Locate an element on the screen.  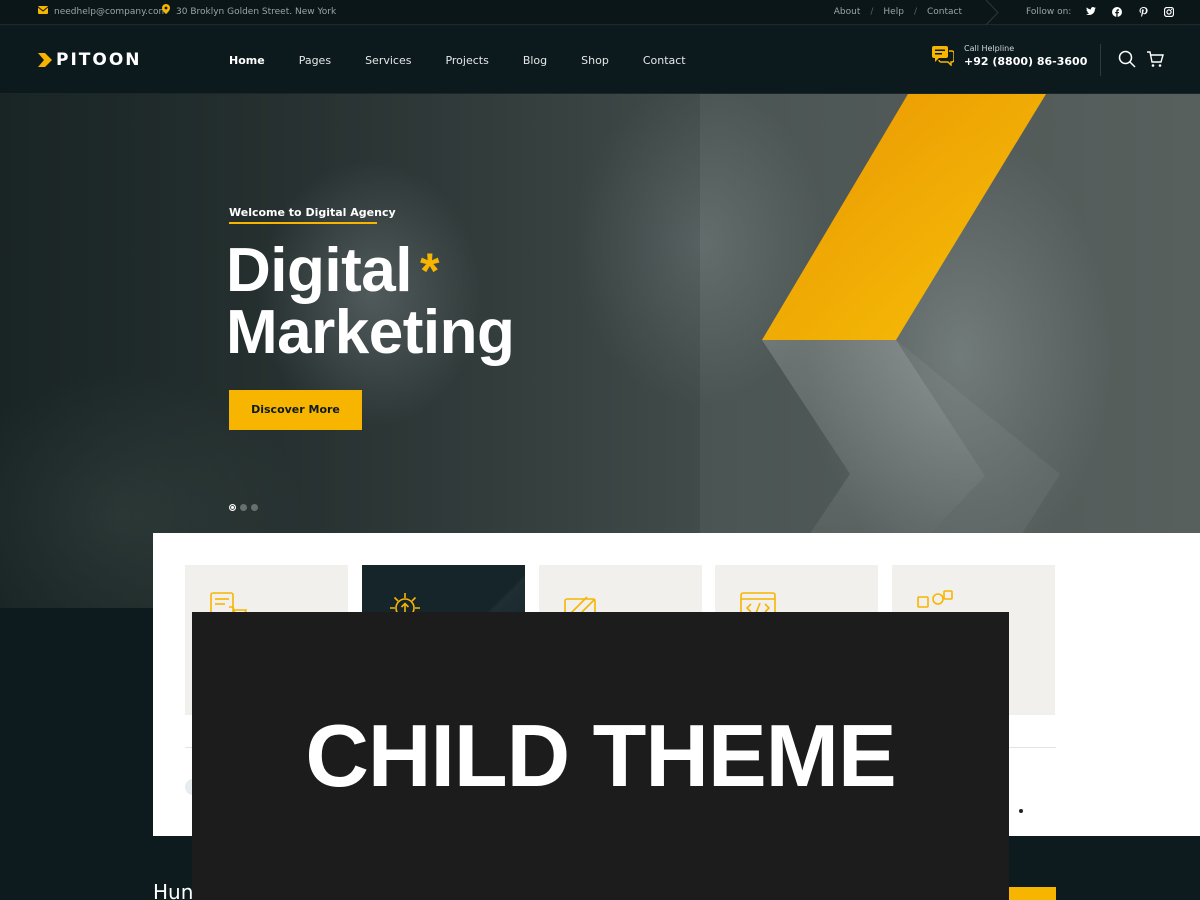
section-button-partial is located at coordinates (1031, 893).